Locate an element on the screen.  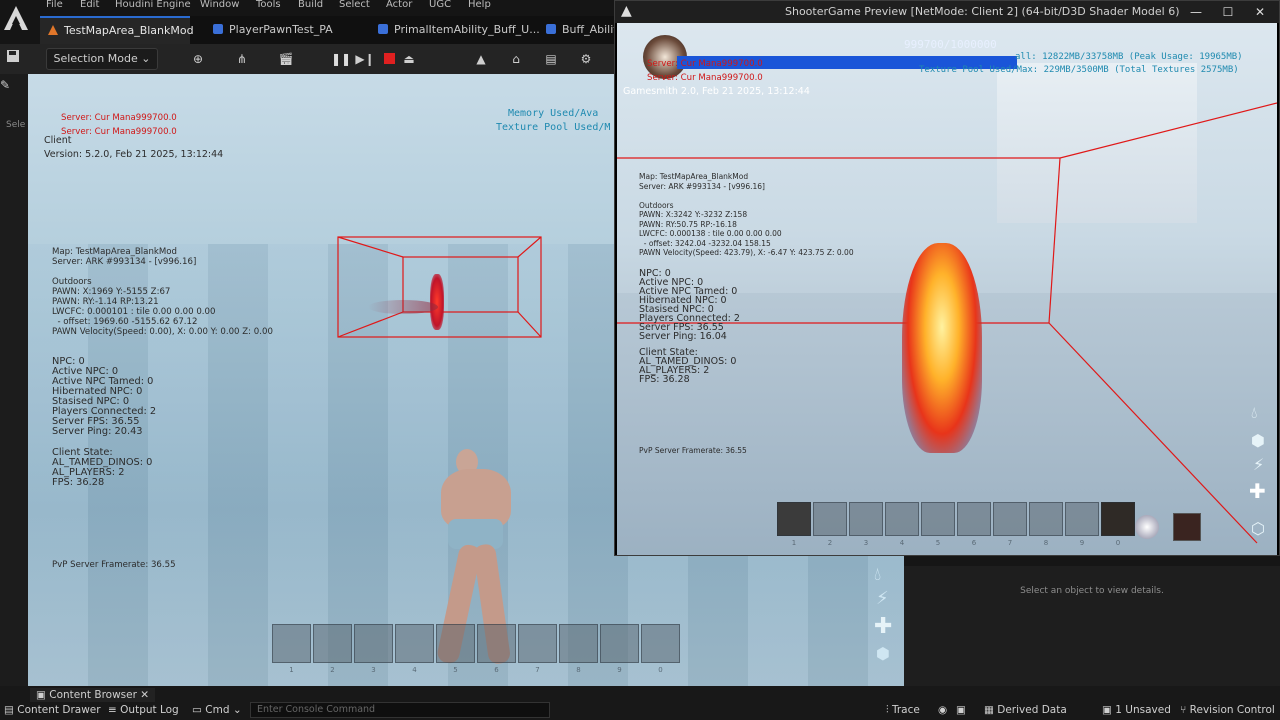
burning-character-figure is located at coordinates (942, 348).